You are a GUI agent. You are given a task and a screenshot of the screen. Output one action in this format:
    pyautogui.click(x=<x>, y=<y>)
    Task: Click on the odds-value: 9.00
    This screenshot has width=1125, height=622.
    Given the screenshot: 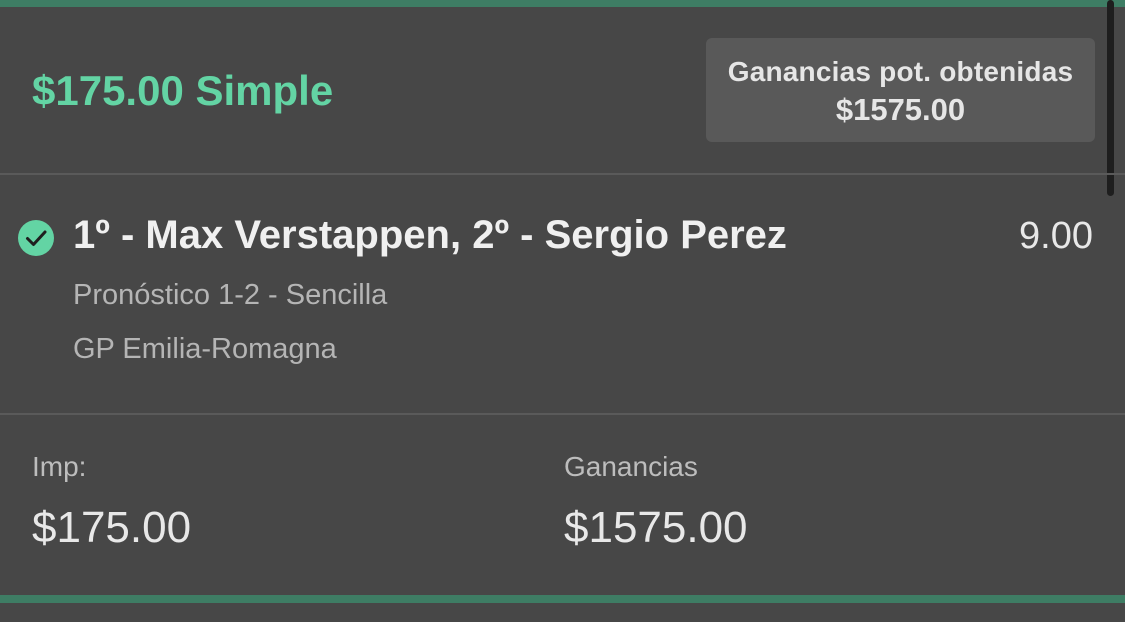 What is the action you would take?
    pyautogui.click(x=1056, y=236)
    